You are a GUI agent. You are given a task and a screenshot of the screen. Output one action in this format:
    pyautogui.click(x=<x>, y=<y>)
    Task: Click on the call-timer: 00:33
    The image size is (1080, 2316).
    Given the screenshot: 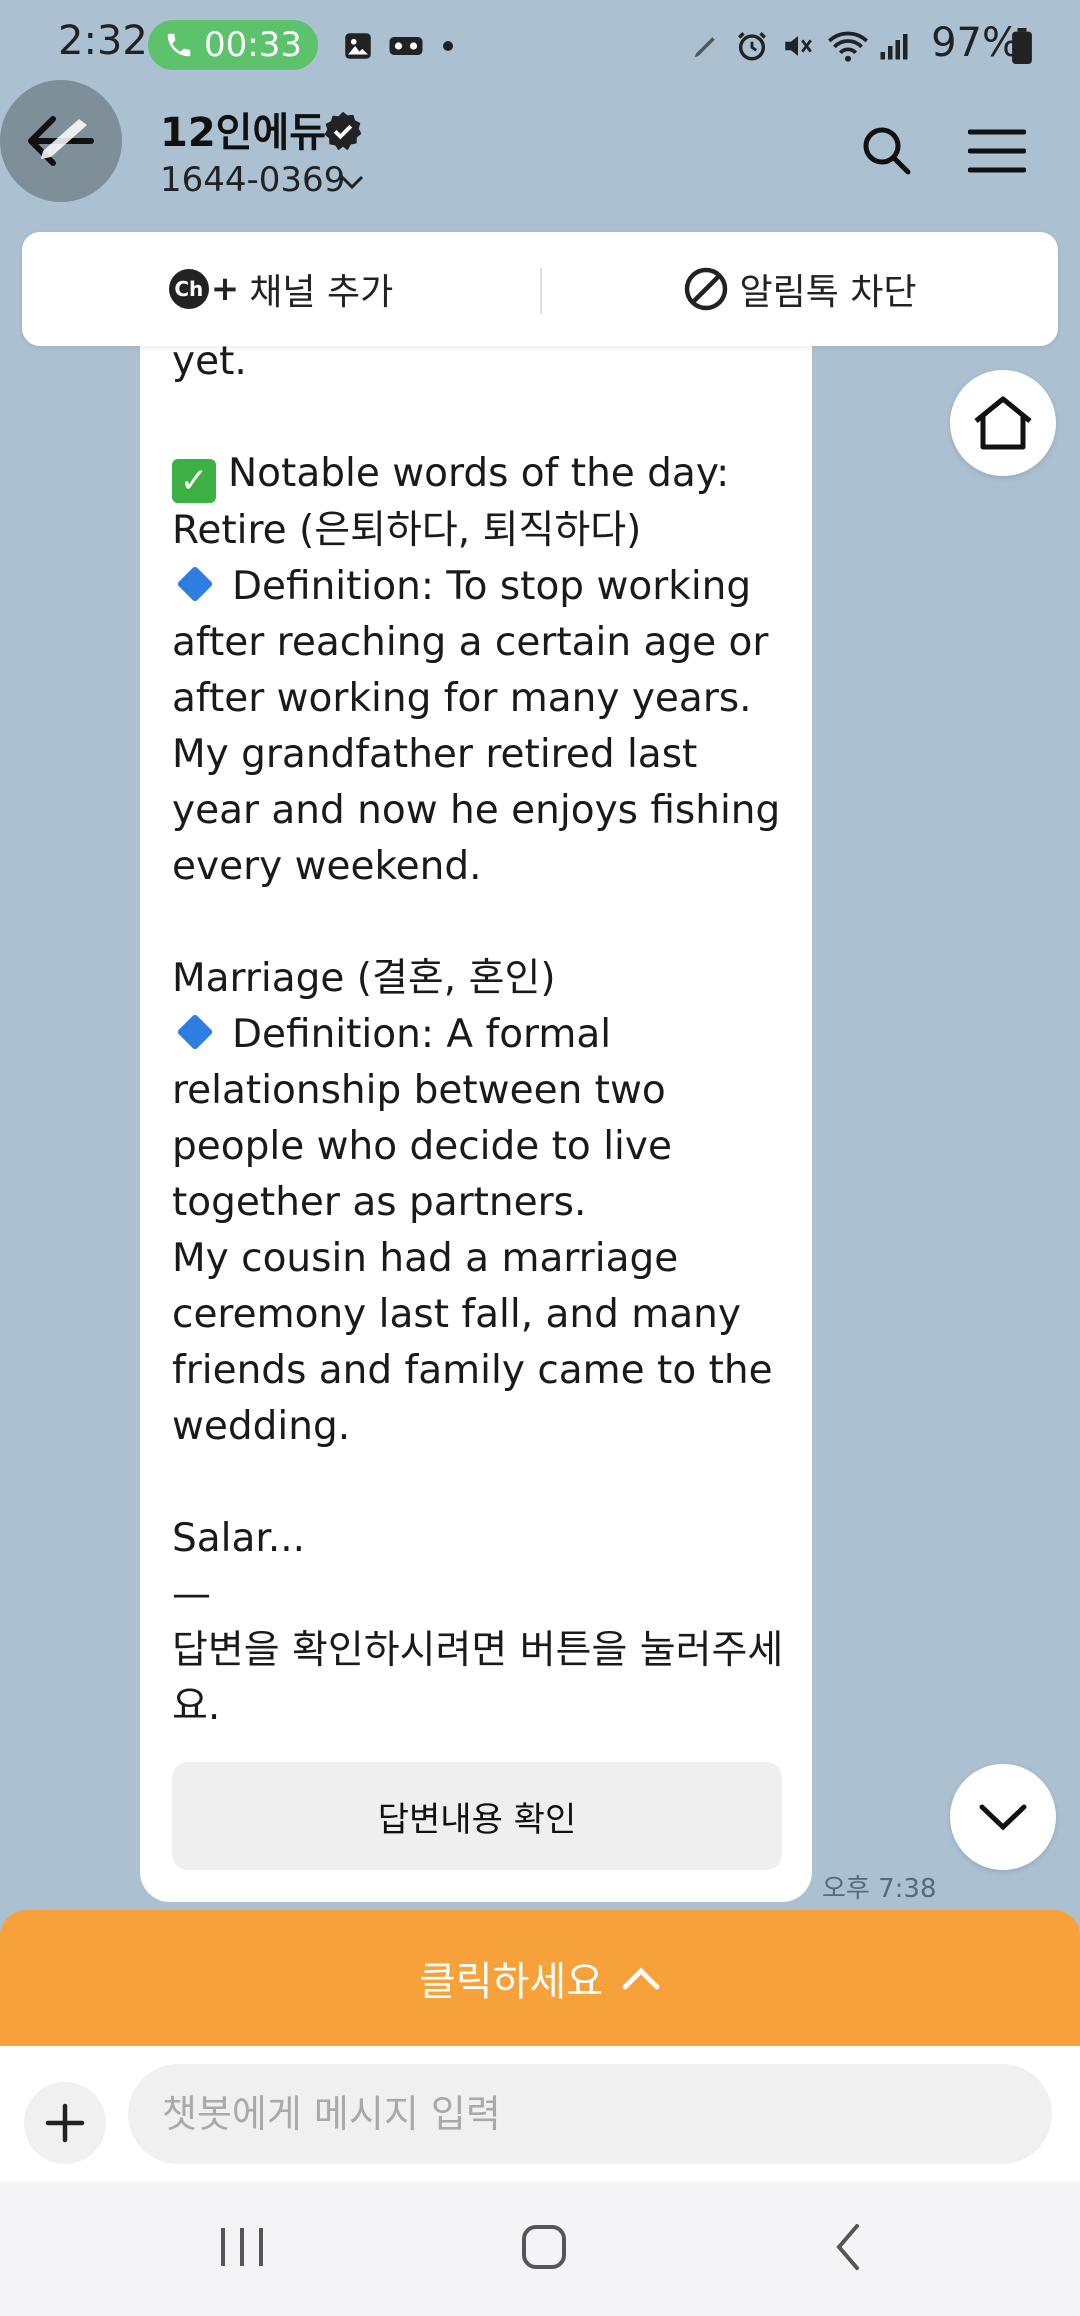 What is the action you would take?
    pyautogui.click(x=253, y=45)
    